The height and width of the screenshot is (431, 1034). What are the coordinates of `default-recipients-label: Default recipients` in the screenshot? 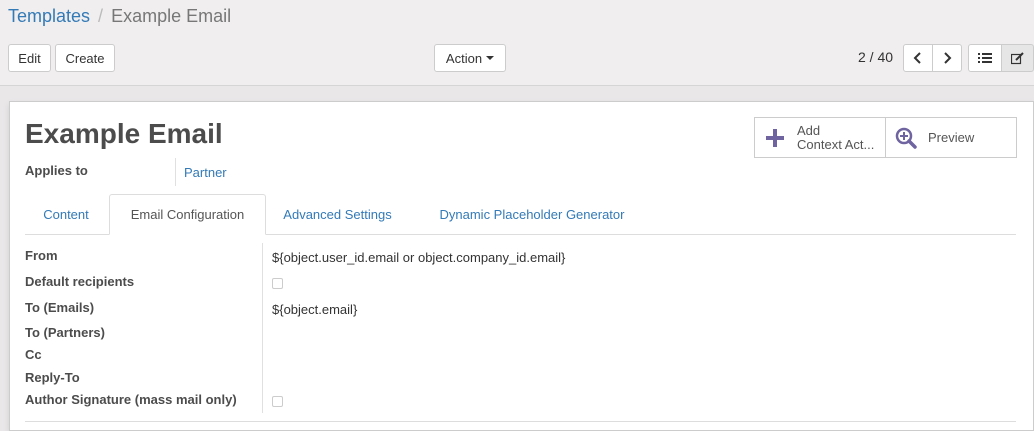 It's located at (80, 281).